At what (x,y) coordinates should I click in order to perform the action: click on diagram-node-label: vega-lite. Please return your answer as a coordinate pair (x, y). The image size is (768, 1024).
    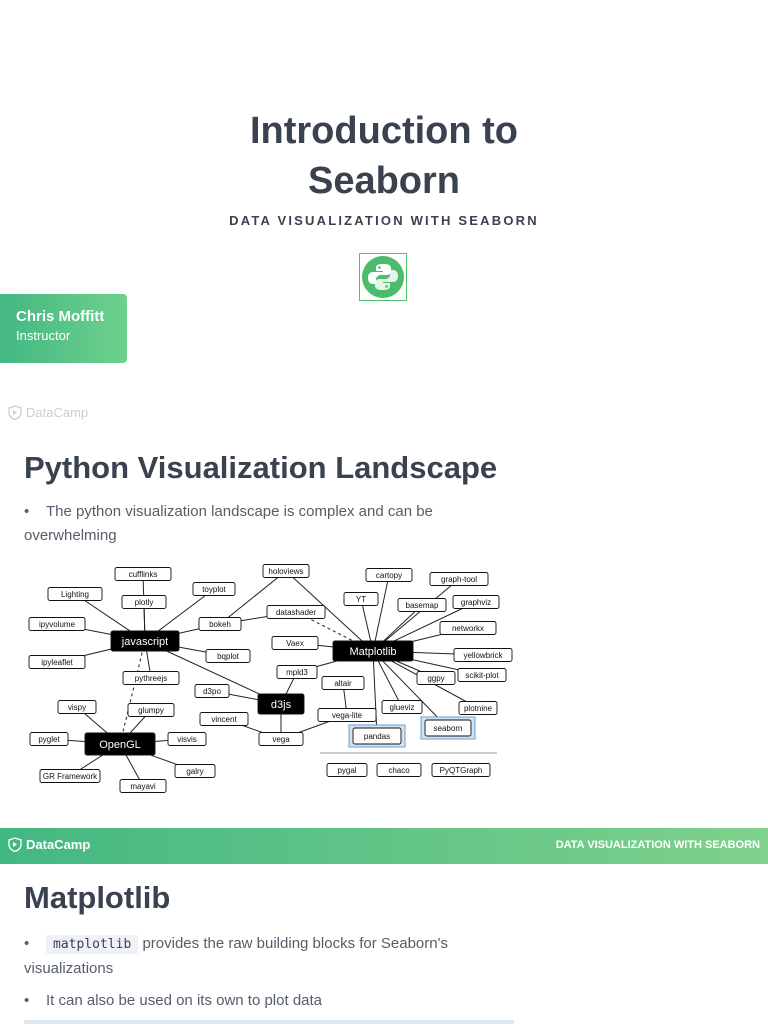
    Looking at the image, I should click on (347, 715).